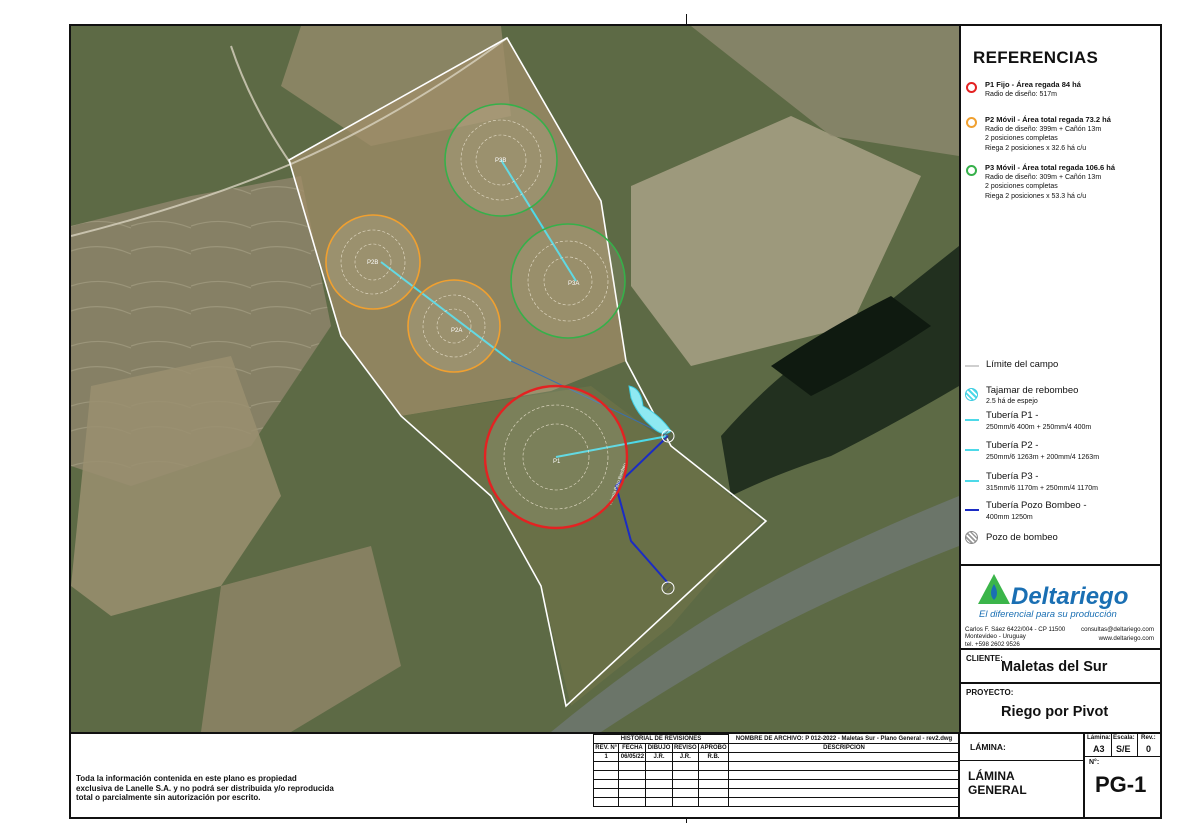 The image size is (1185, 837). I want to click on deltariego-logo-icon, so click(994, 589).